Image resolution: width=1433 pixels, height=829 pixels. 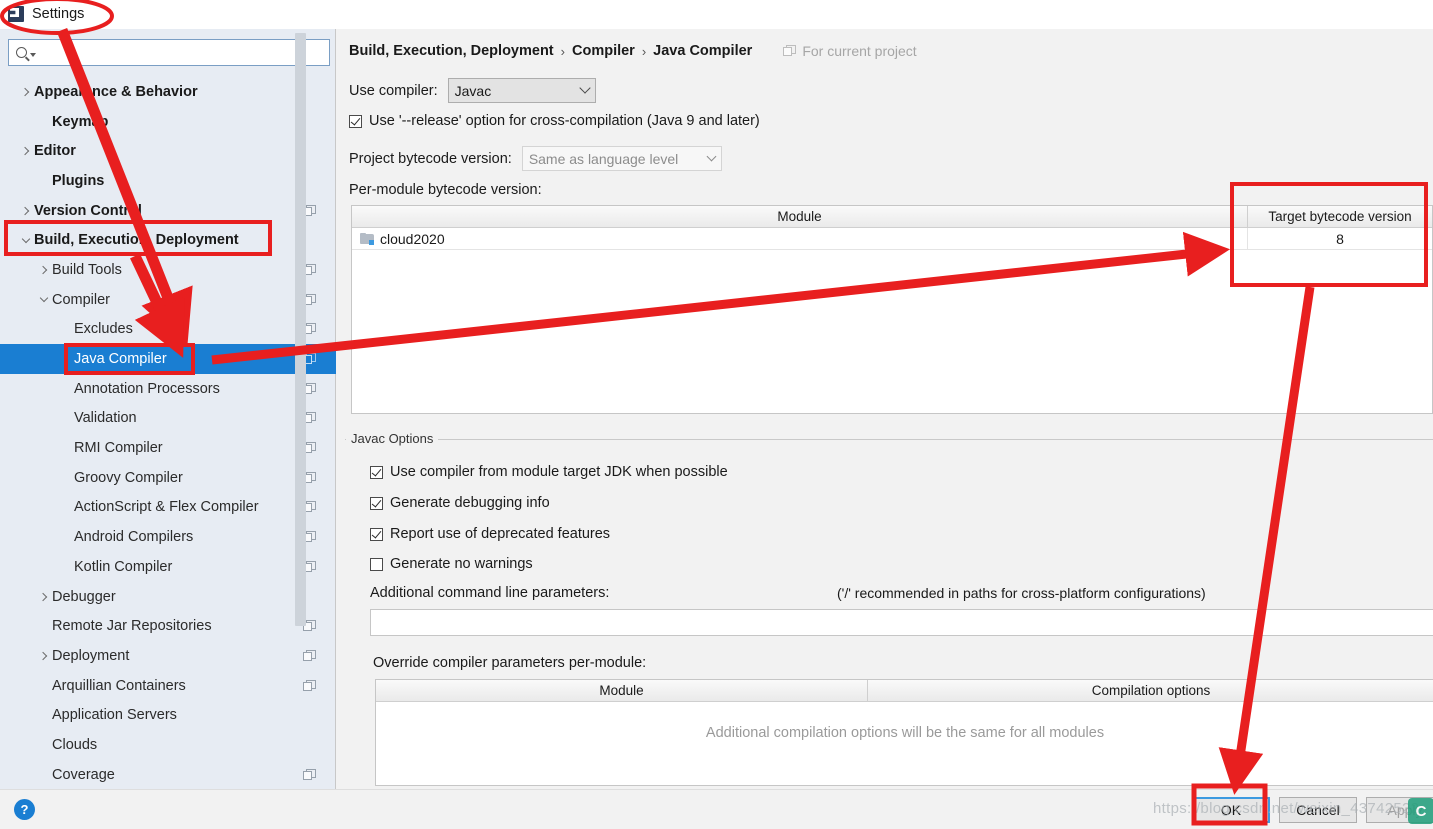 What do you see at coordinates (521, 90) in the screenshot?
I see `use-compiler-select: Javac` at bounding box center [521, 90].